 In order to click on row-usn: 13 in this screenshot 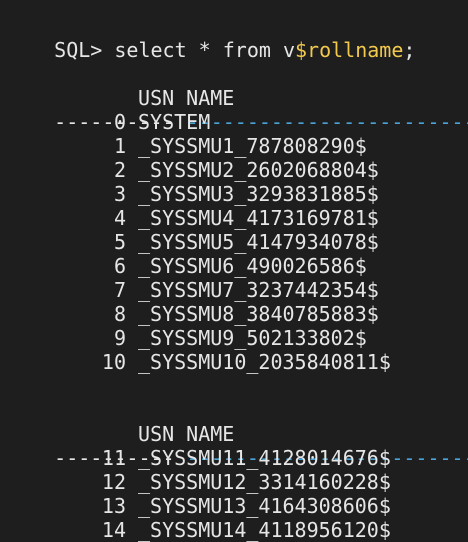, I will do `click(113, 506)`.